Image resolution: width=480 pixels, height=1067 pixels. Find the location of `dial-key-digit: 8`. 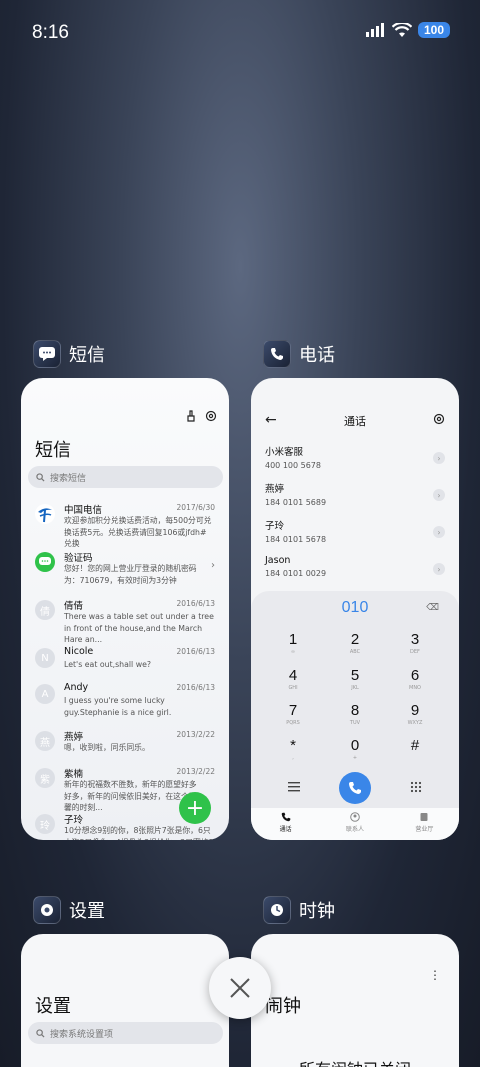

dial-key-digit: 8 is located at coordinates (355, 710).